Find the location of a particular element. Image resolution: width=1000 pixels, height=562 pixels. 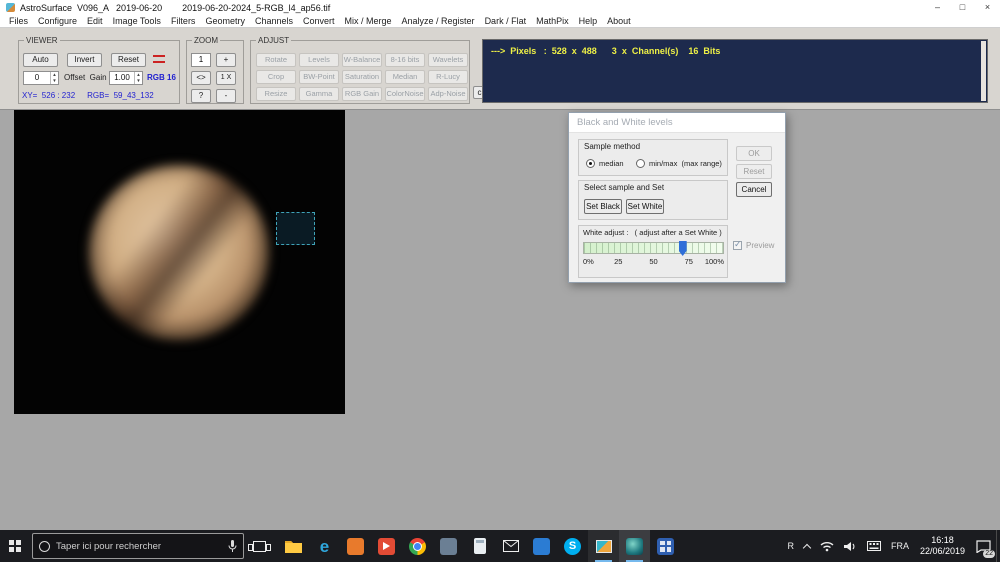

dialog-reset-button: Reset is located at coordinates (754, 171).